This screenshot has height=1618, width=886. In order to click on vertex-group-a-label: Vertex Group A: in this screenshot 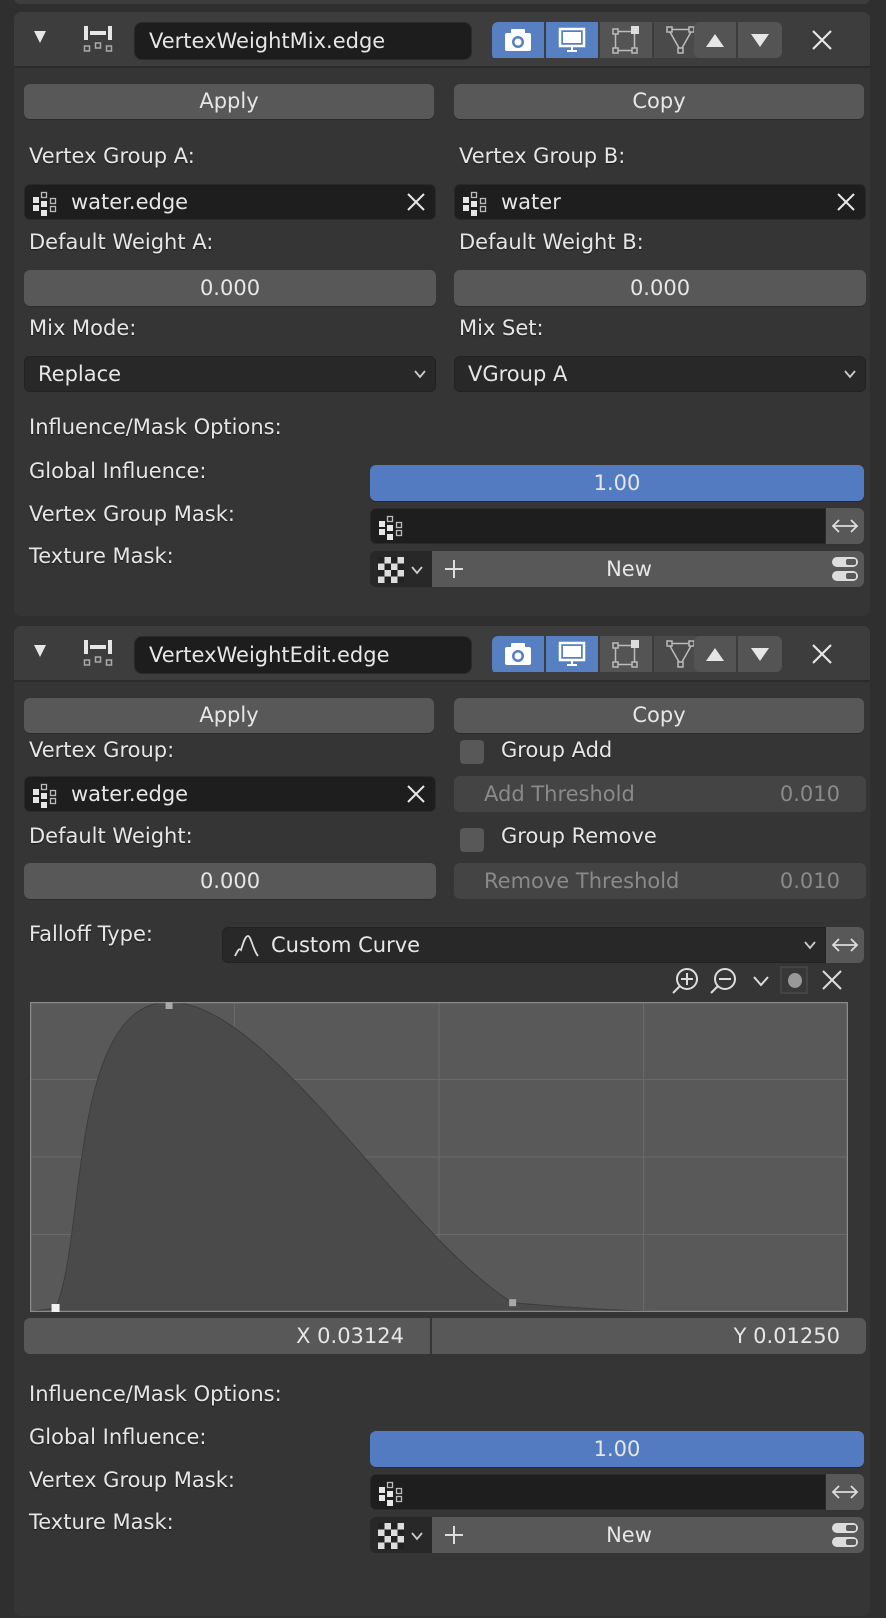, I will do `click(112, 156)`.